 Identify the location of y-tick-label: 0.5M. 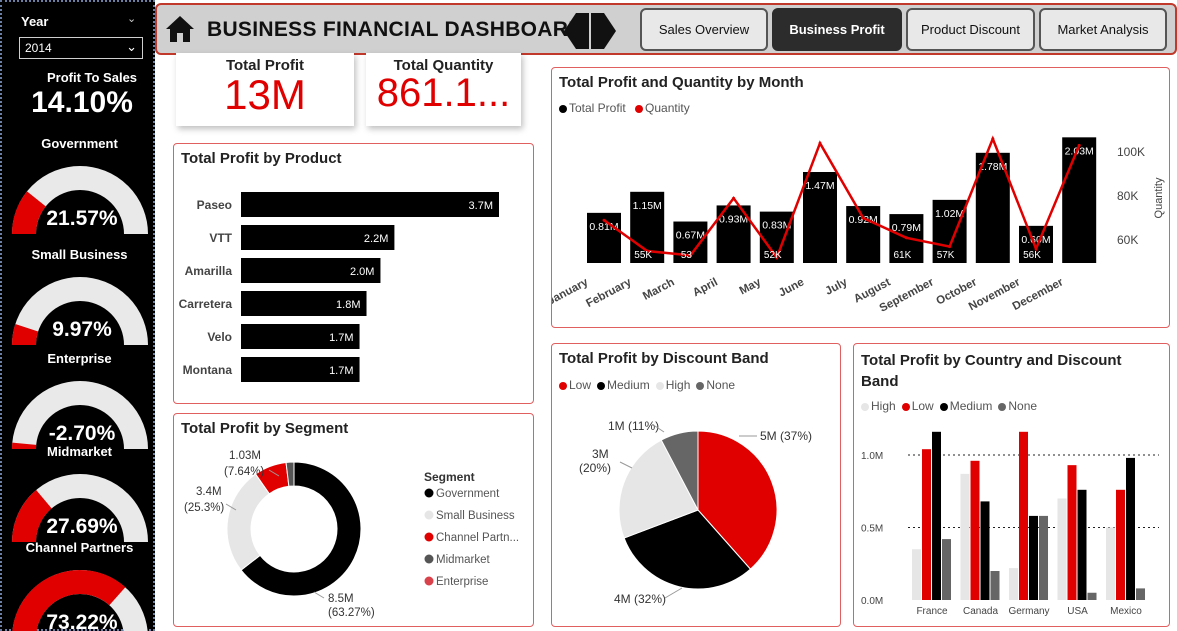
(872, 529).